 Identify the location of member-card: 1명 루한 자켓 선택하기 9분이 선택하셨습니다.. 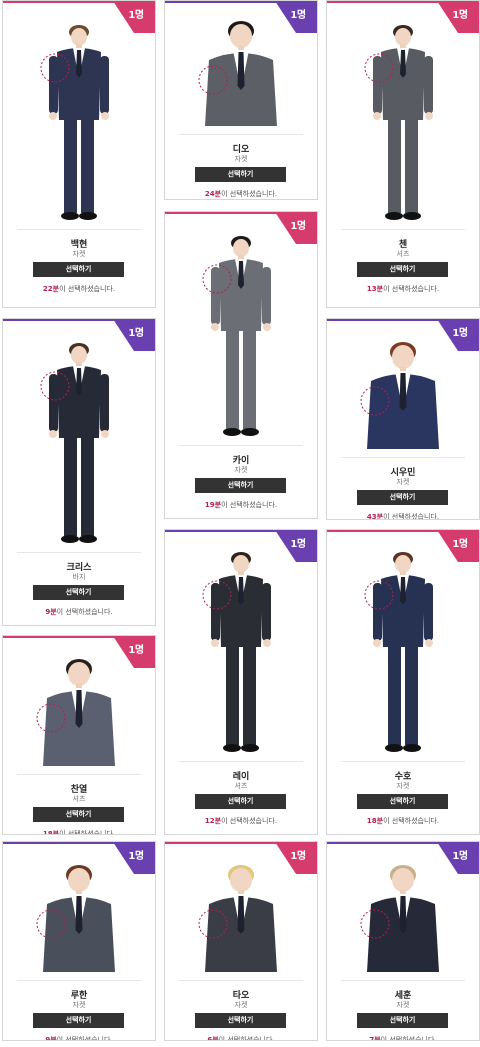
(79, 941).